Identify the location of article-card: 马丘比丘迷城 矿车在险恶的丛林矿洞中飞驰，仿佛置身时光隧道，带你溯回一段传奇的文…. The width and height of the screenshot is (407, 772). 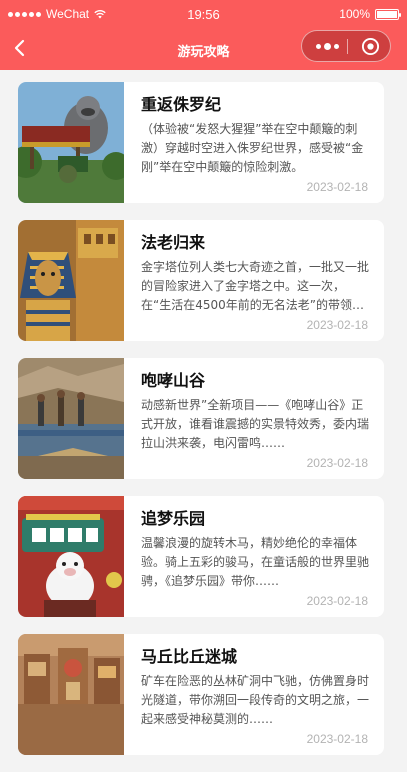
(201, 694).